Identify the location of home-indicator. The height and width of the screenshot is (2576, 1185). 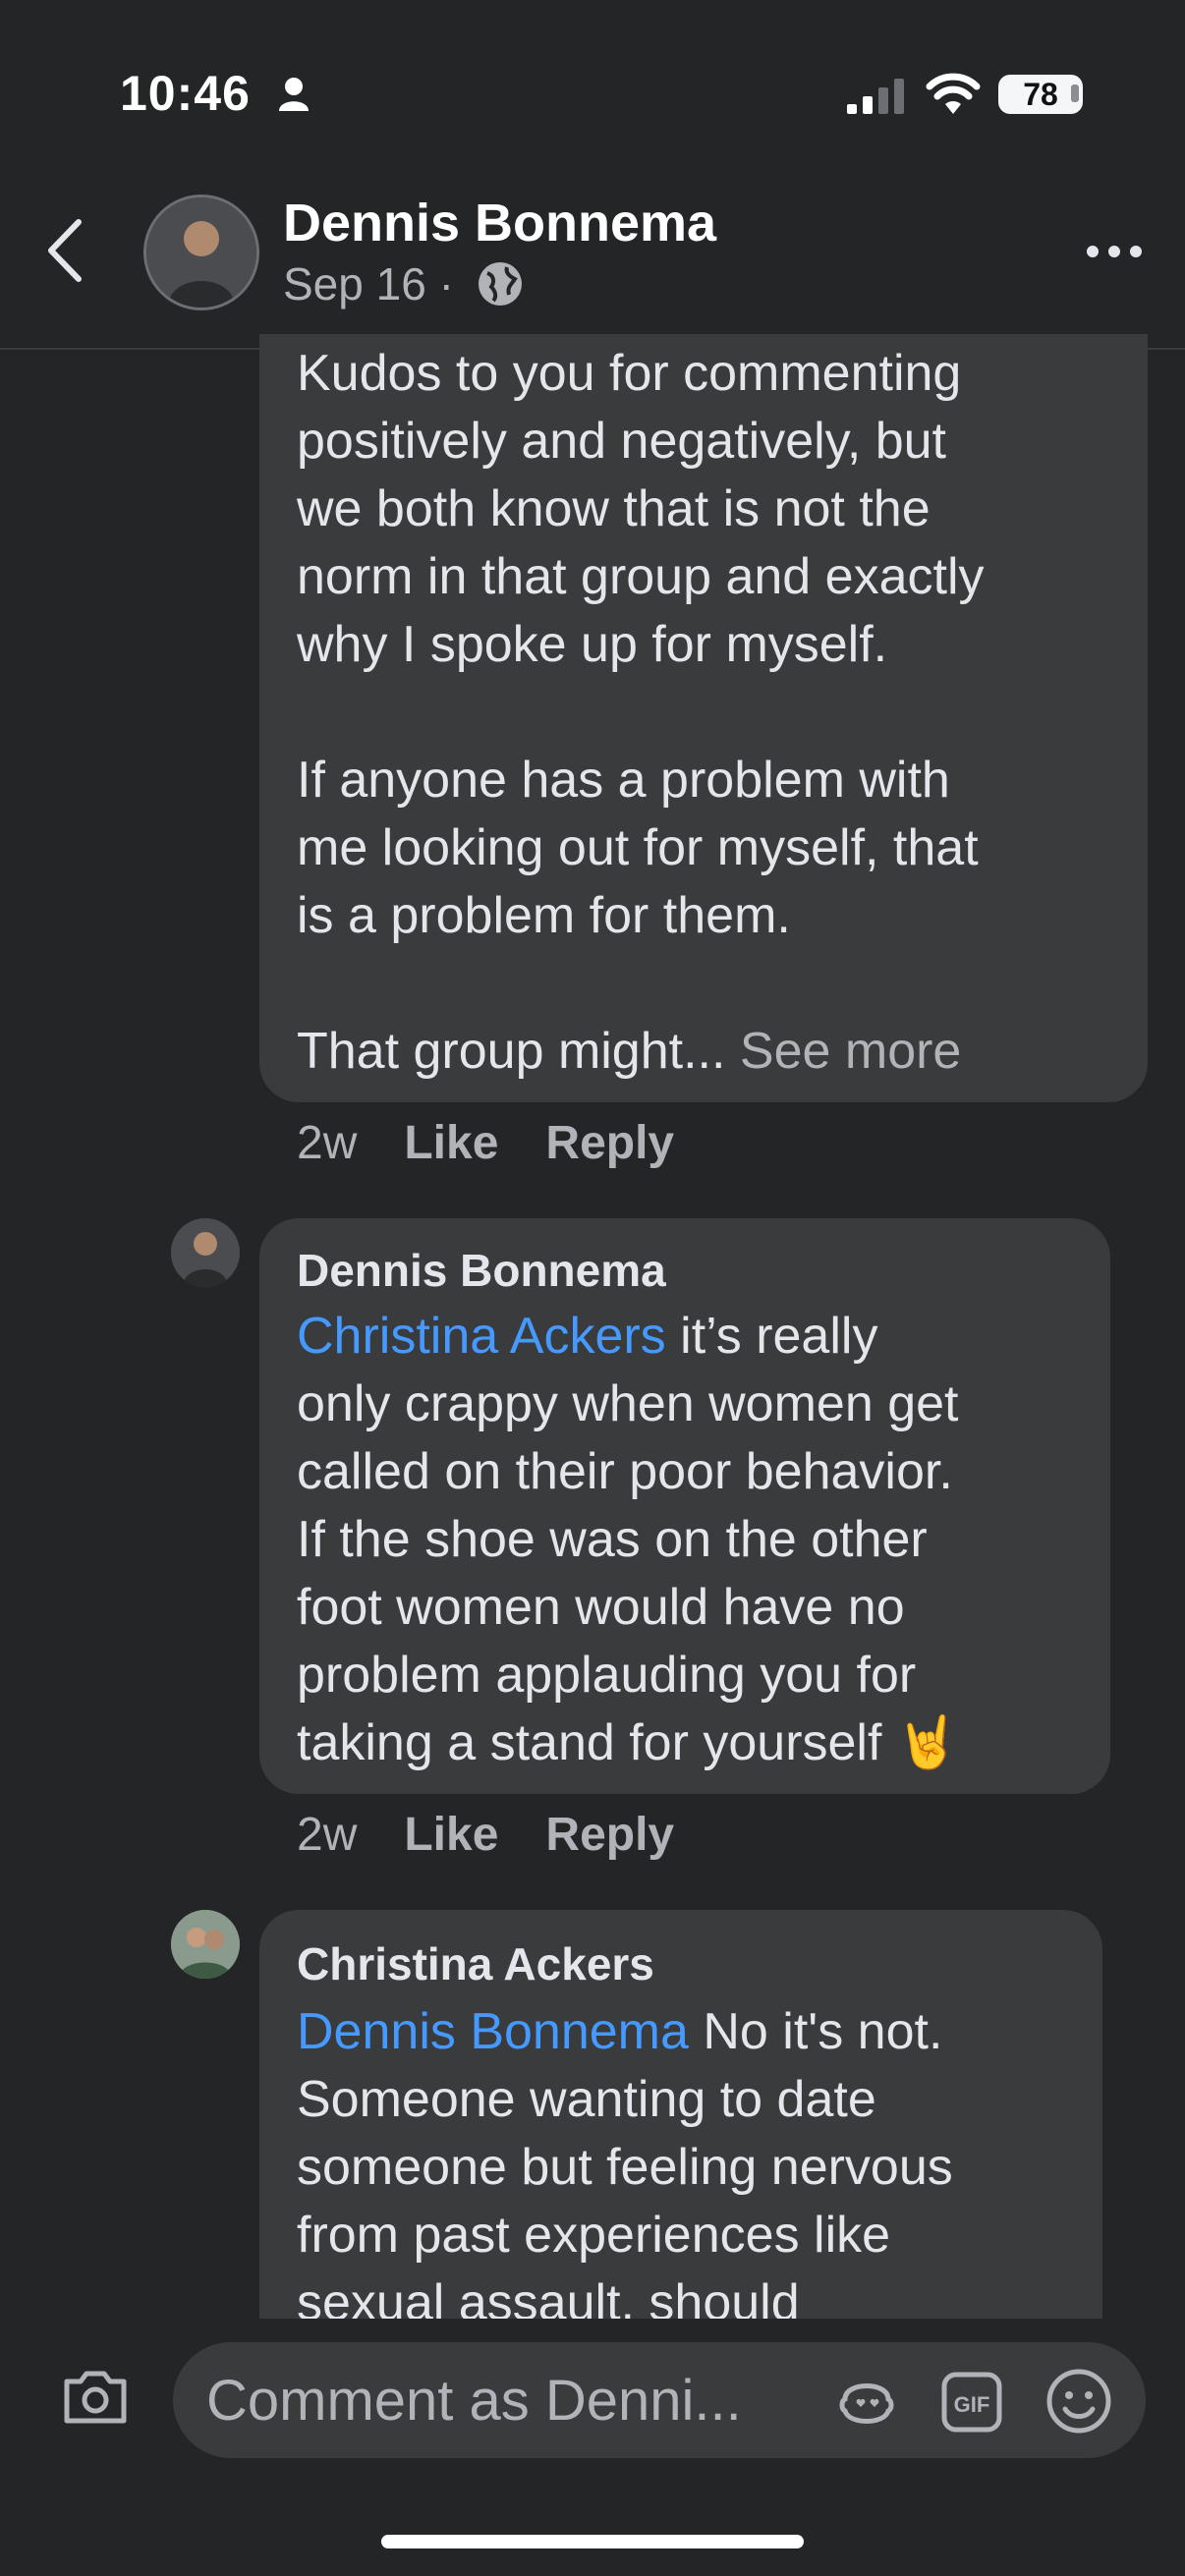
(592, 2541).